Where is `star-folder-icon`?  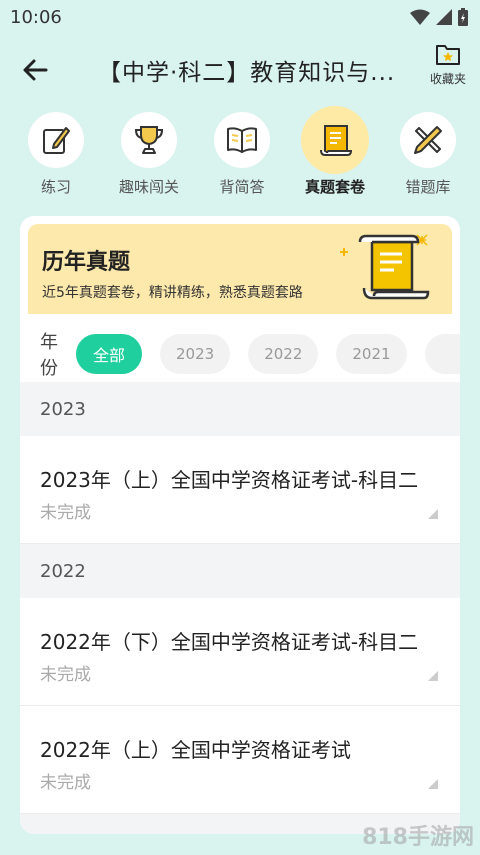 star-folder-icon is located at coordinates (448, 55).